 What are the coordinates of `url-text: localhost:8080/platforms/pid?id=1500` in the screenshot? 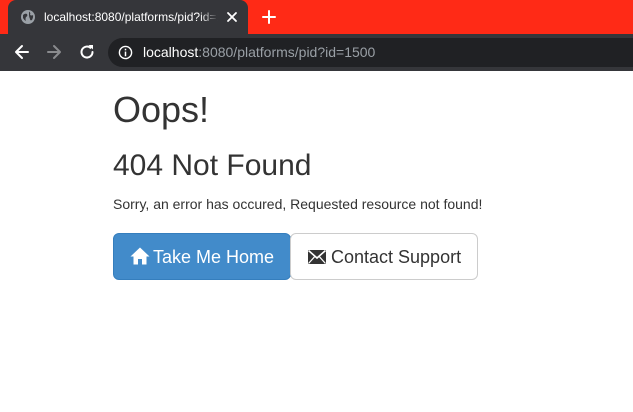 It's located at (259, 52).